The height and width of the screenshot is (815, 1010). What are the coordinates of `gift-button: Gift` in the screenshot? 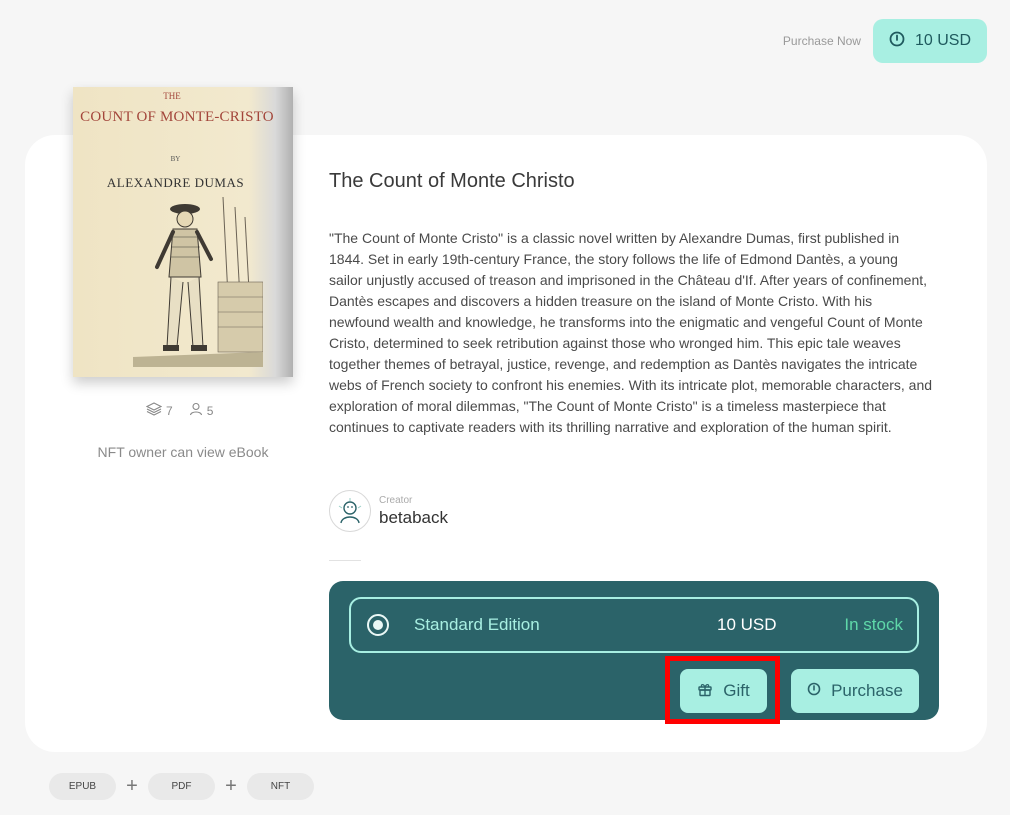 It's located at (723, 691).